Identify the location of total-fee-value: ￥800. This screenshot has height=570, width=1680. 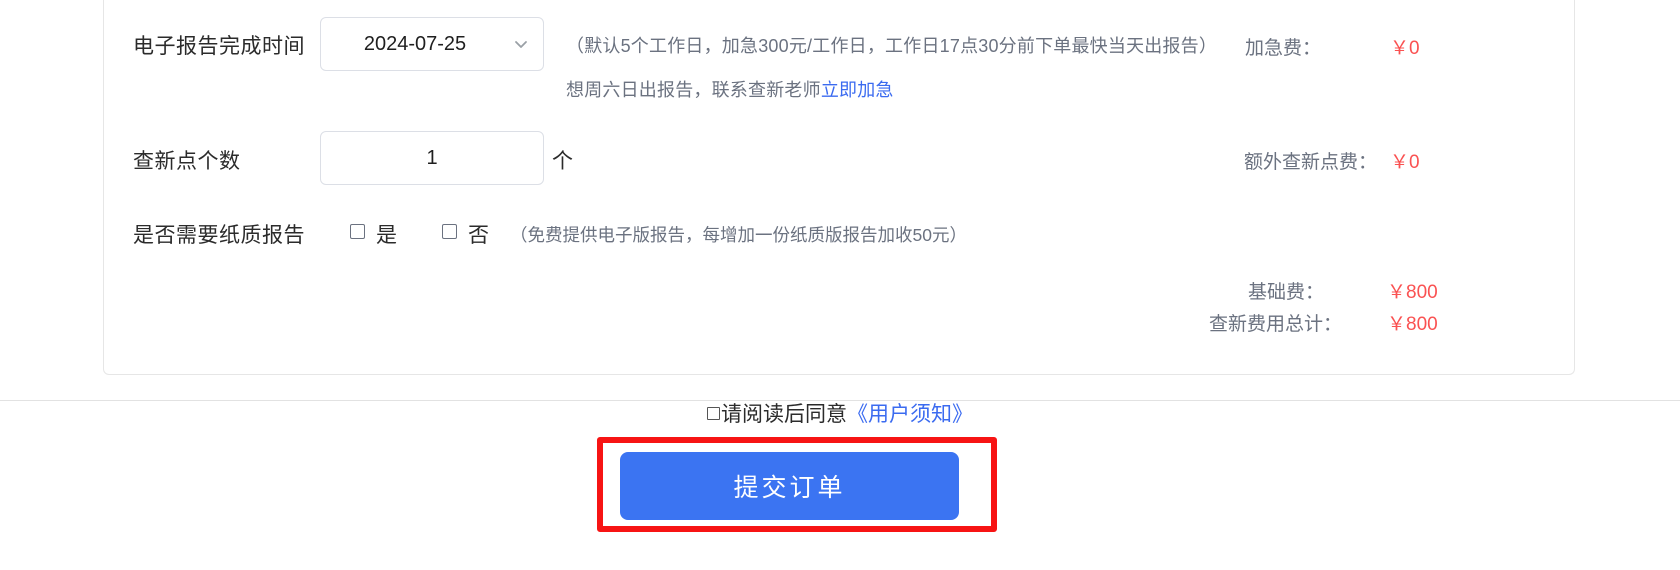
(1412, 324).